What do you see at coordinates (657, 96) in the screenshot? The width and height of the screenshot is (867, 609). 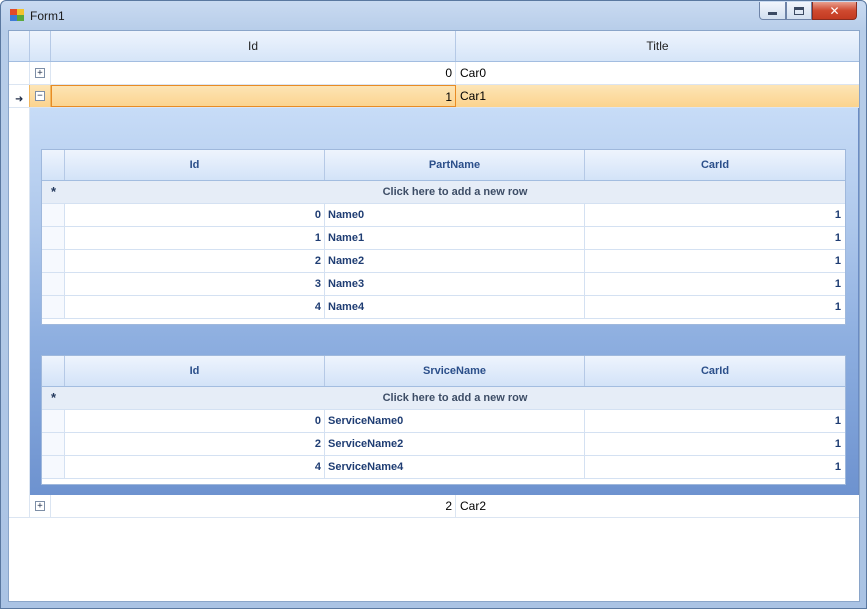 I see `cell-title: Car1` at bounding box center [657, 96].